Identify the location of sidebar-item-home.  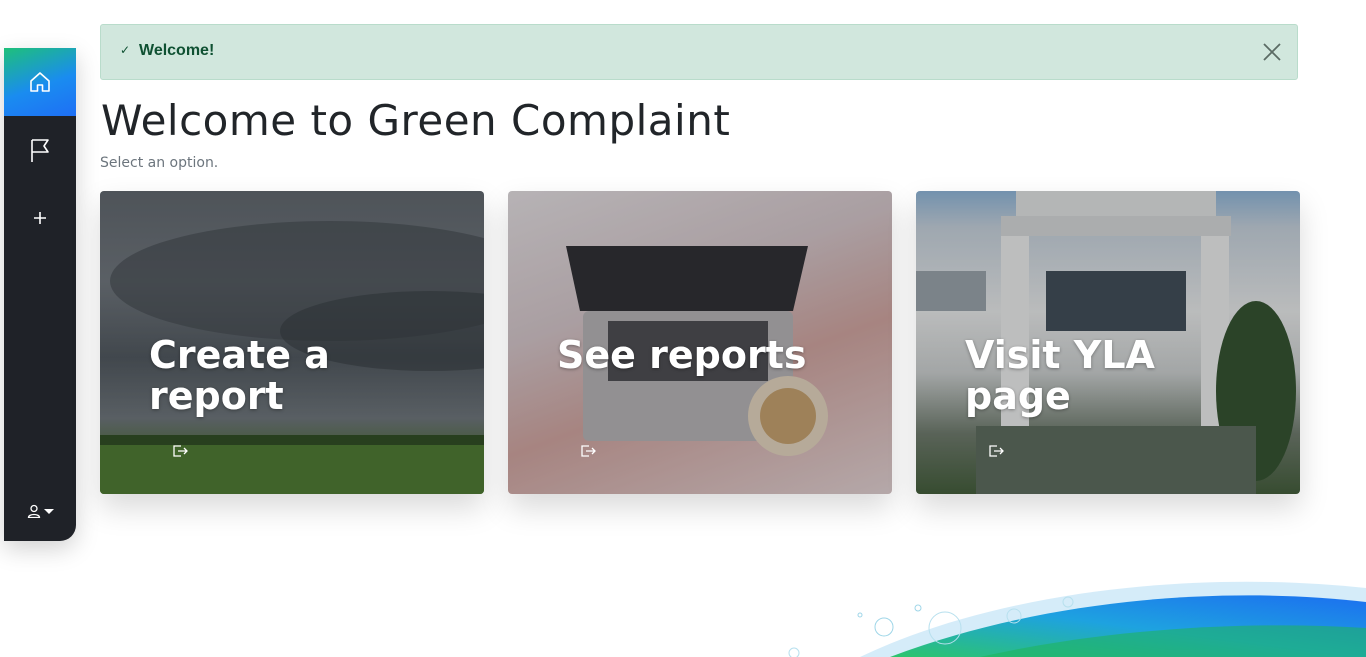
(40, 82).